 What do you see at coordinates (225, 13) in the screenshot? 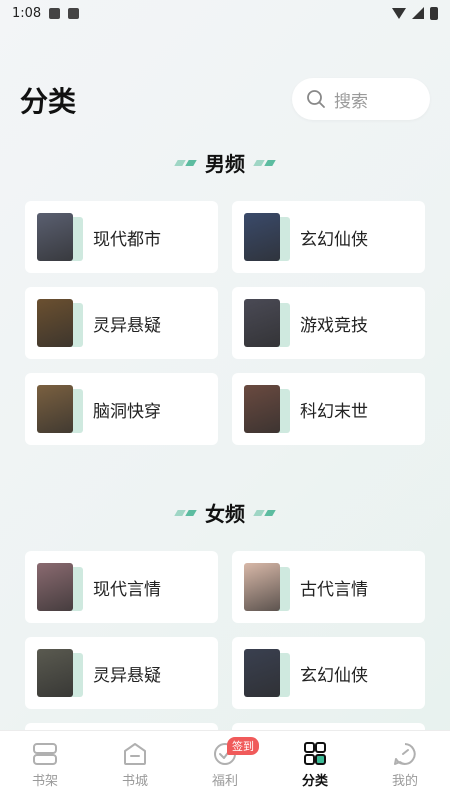
I see `status-bar: 1:08` at bounding box center [225, 13].